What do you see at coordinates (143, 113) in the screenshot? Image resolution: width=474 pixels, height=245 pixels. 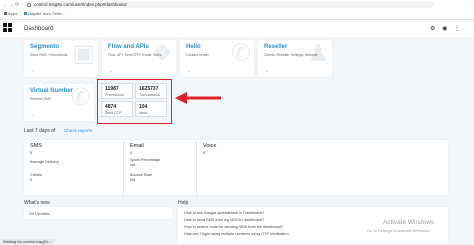 I see `stat-label: Inbox` at bounding box center [143, 113].